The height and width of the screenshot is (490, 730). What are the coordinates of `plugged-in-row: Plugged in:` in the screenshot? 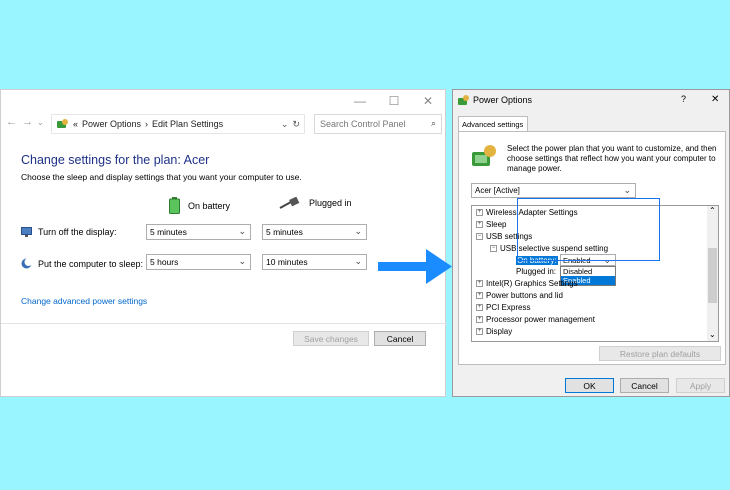 It's located at (536, 271).